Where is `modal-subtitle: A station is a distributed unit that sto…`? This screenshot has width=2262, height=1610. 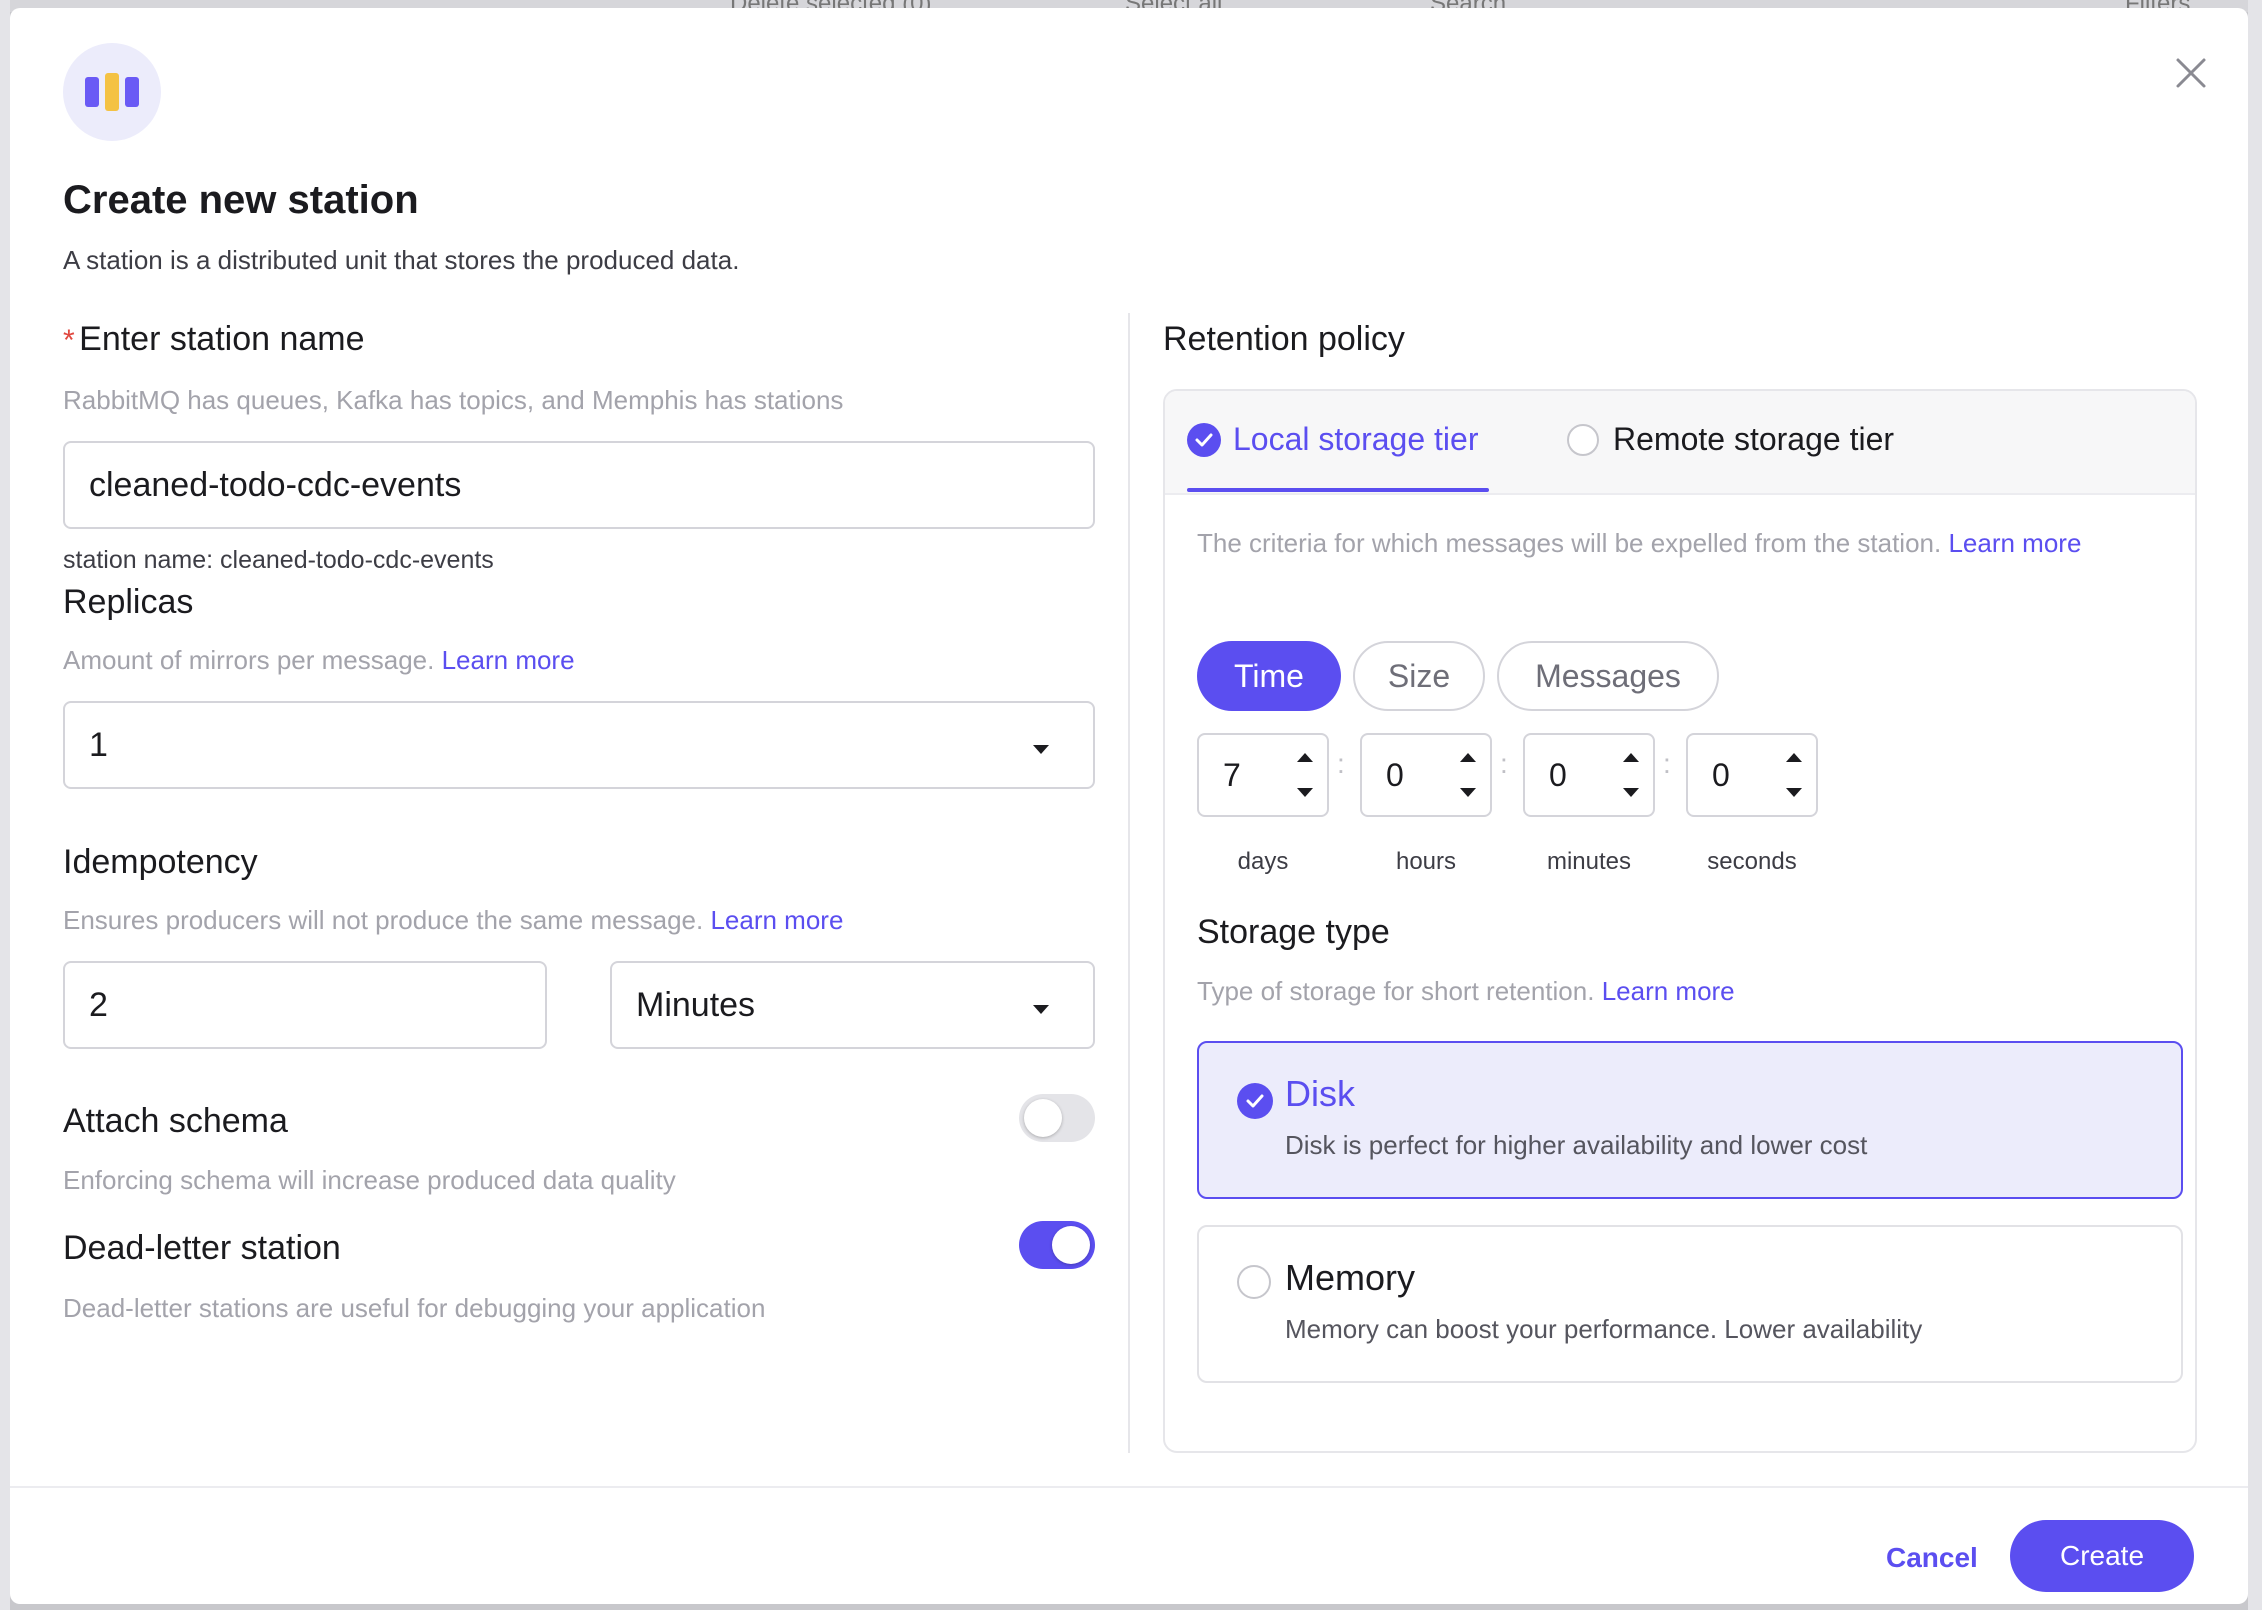 modal-subtitle: A station is a distributed unit that sto… is located at coordinates (401, 260).